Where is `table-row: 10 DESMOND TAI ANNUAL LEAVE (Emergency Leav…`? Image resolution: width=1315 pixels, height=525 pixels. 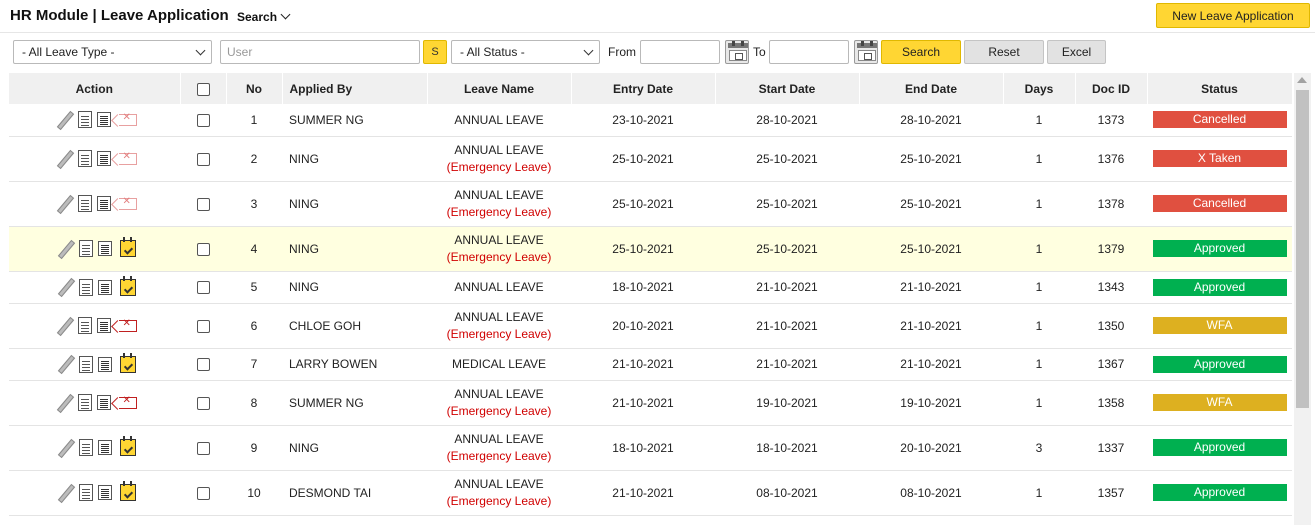
table-row: 10 DESMOND TAI ANNUAL LEAVE (Emergency Leav… is located at coordinates (650, 493).